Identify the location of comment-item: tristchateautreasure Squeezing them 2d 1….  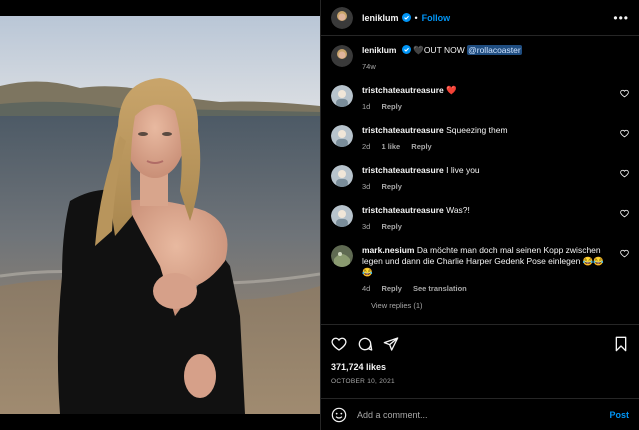
(480, 138).